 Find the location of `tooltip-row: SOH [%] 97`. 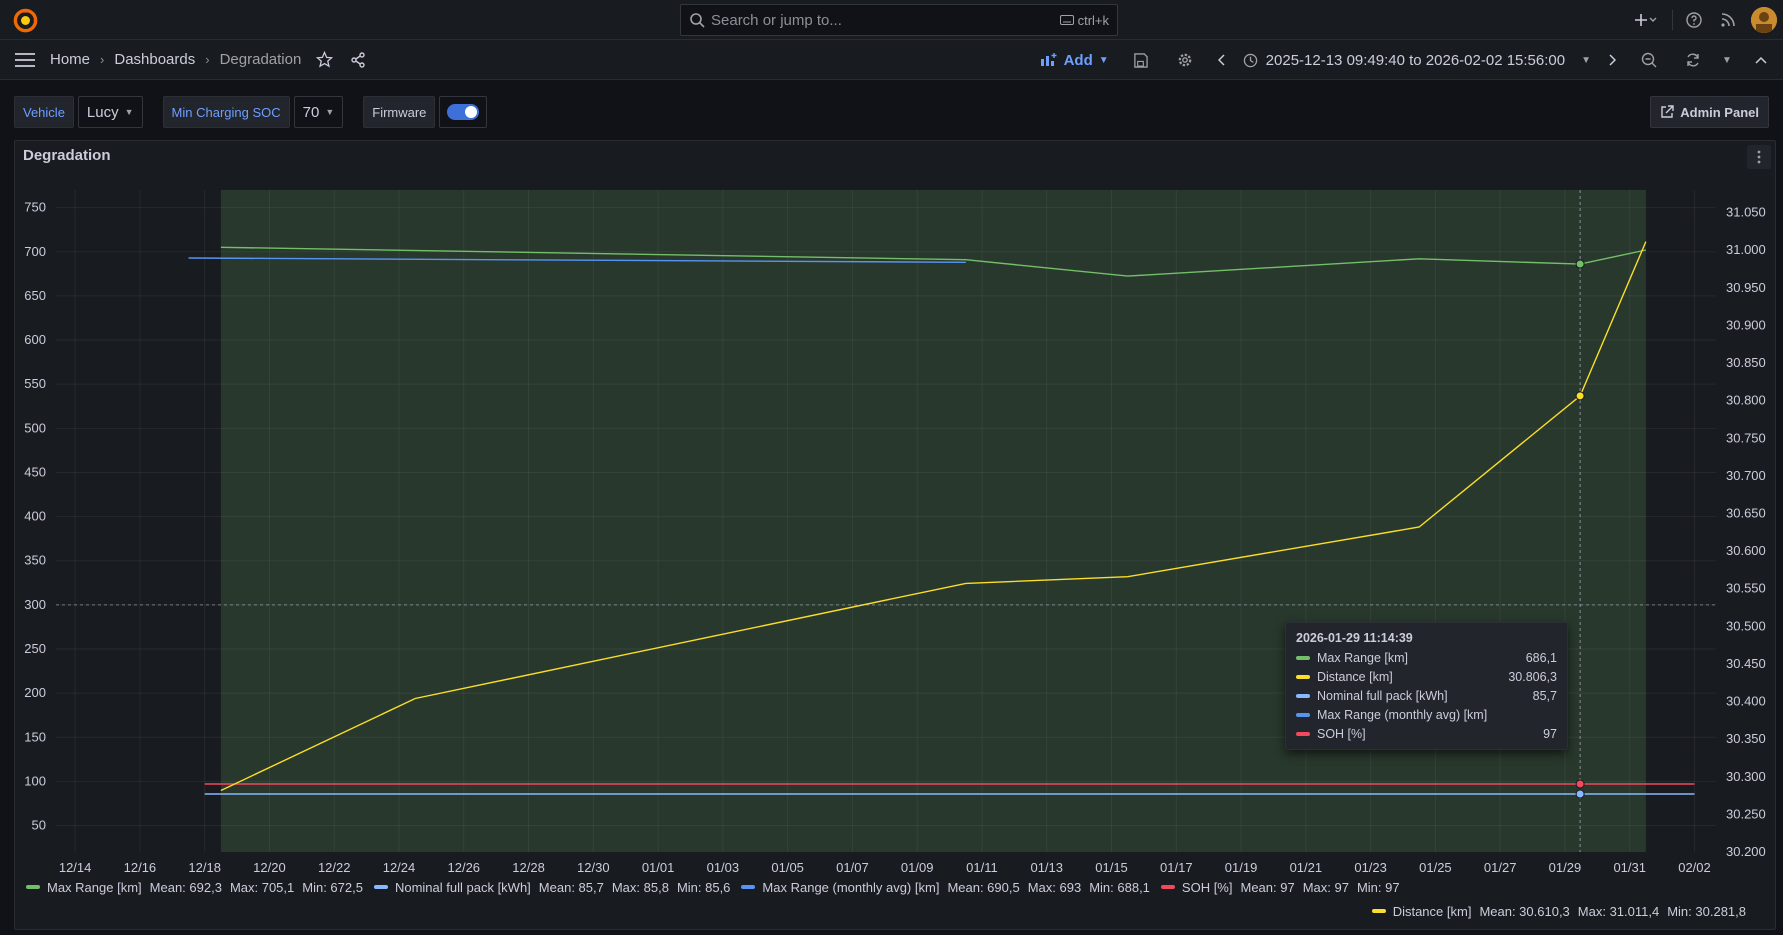

tooltip-row: SOH [%] 97 is located at coordinates (1426, 733).